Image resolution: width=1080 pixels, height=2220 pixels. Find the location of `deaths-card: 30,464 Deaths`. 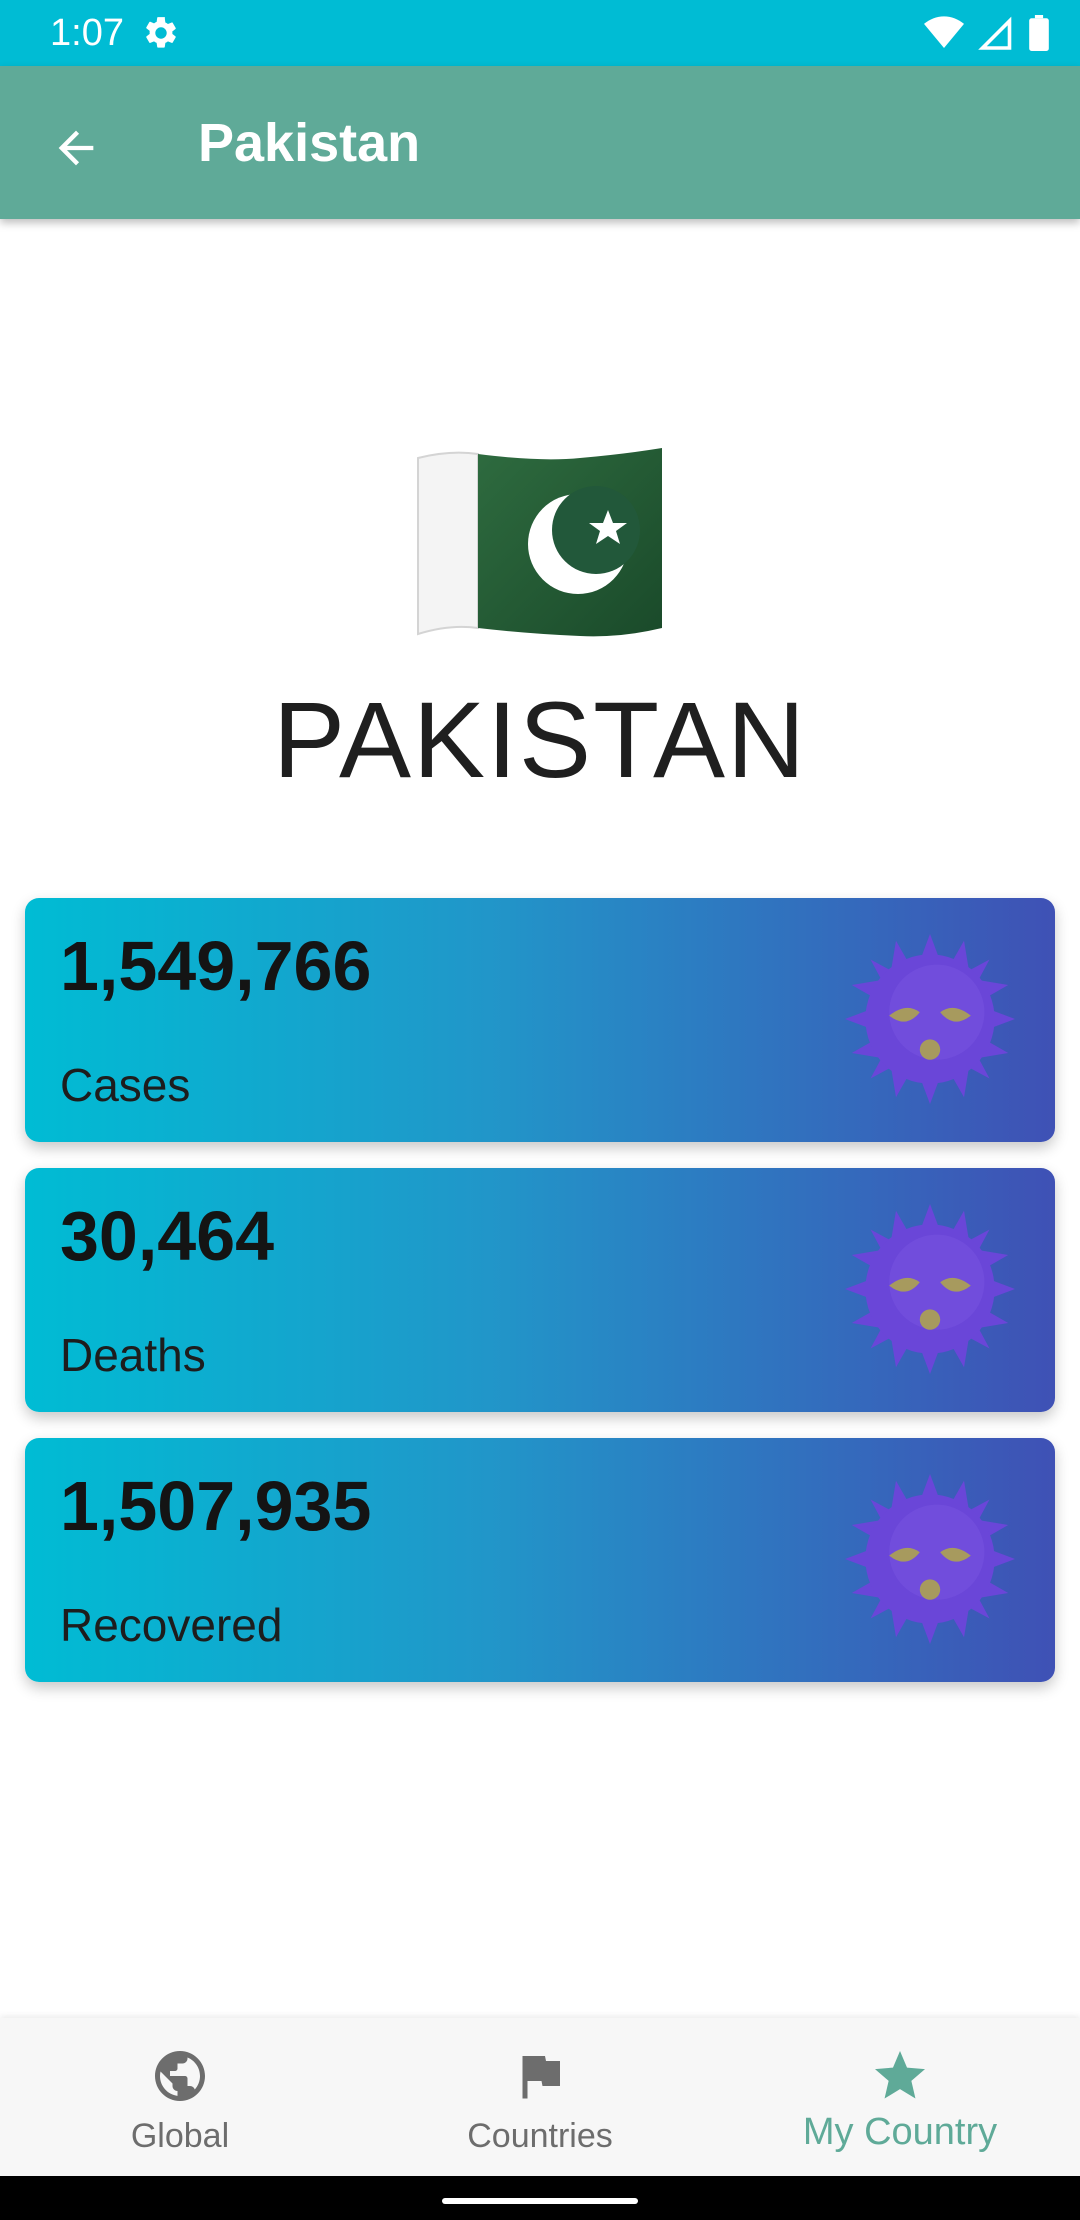

deaths-card: 30,464 Deaths is located at coordinates (540, 1290).